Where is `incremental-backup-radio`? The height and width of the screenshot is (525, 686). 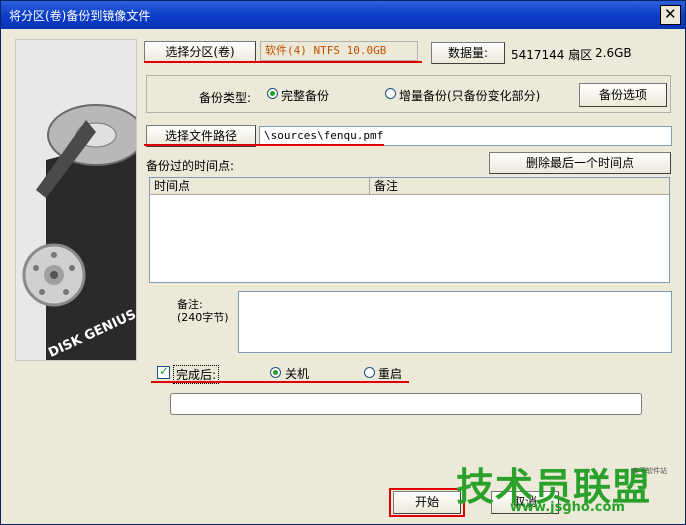 incremental-backup-radio is located at coordinates (390, 93).